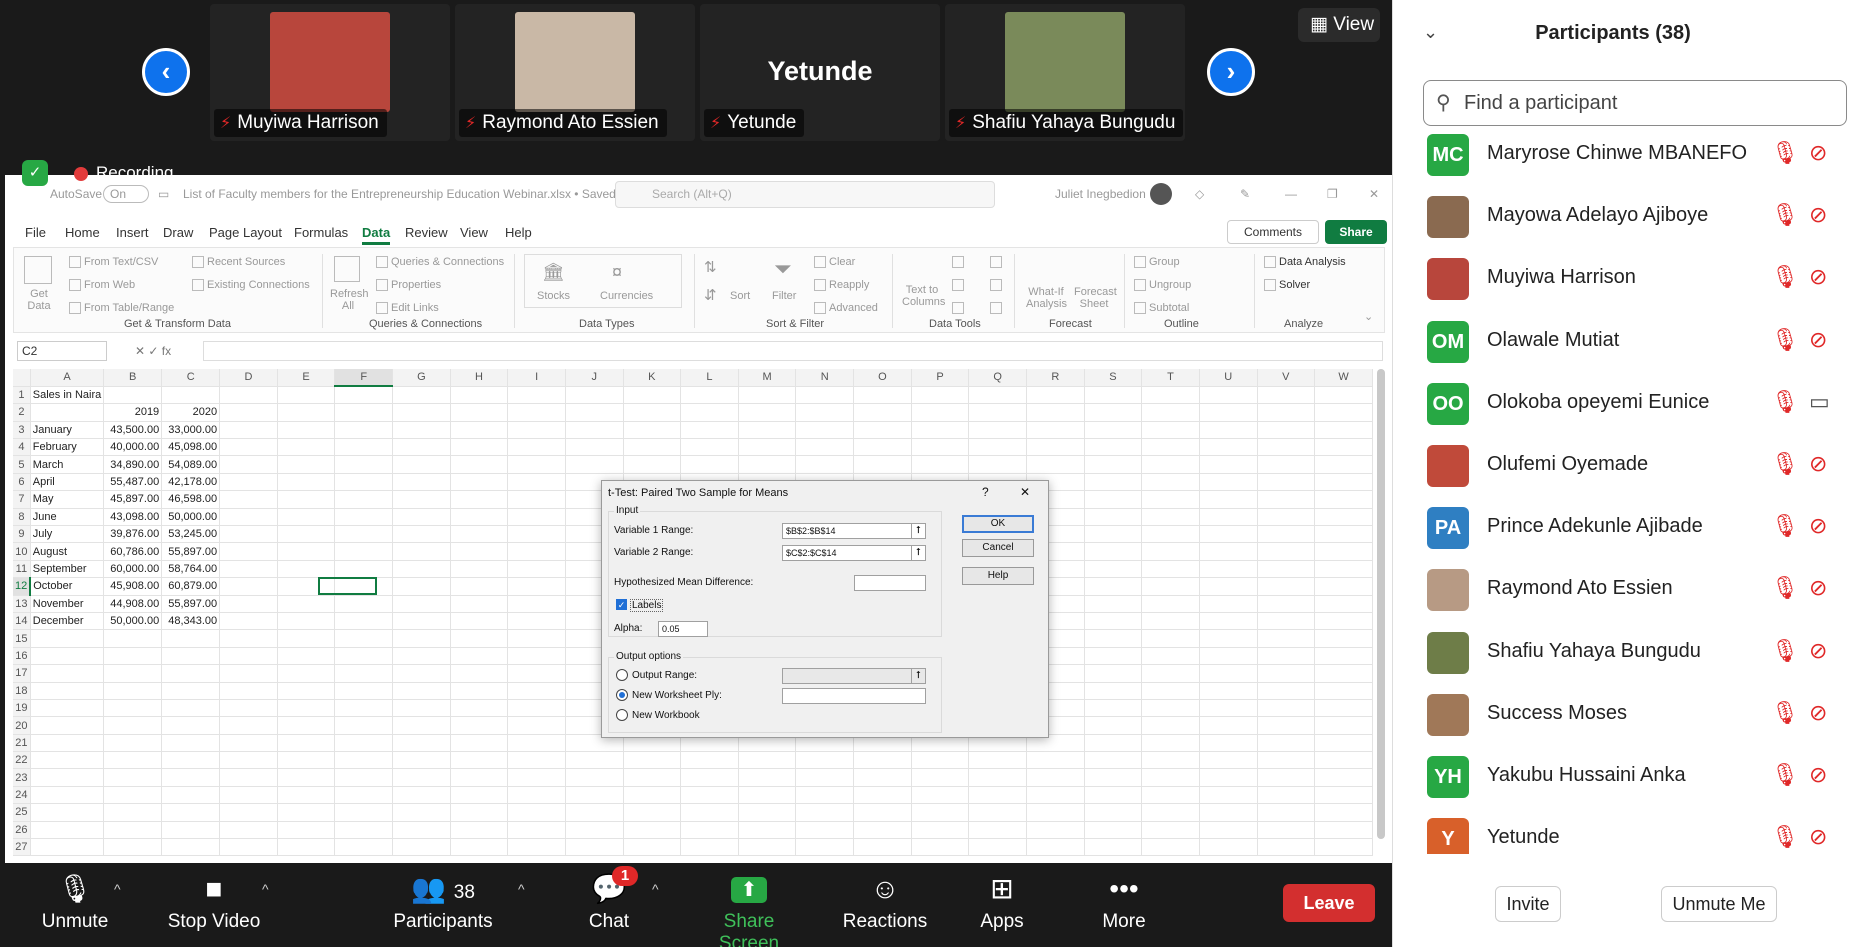  I want to click on tab-review: Review, so click(426, 232).